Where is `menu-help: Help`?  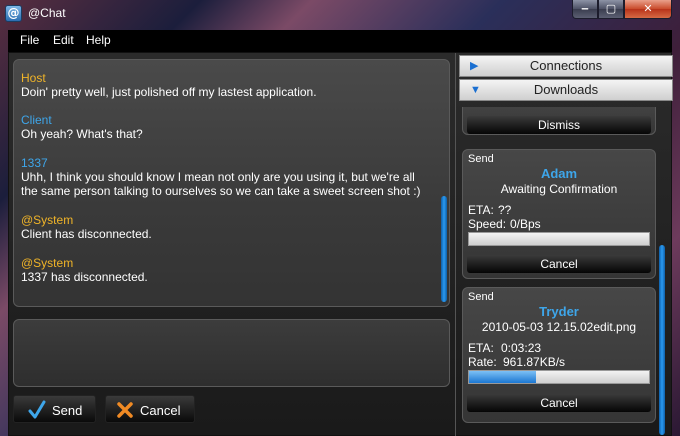 menu-help: Help is located at coordinates (98, 40).